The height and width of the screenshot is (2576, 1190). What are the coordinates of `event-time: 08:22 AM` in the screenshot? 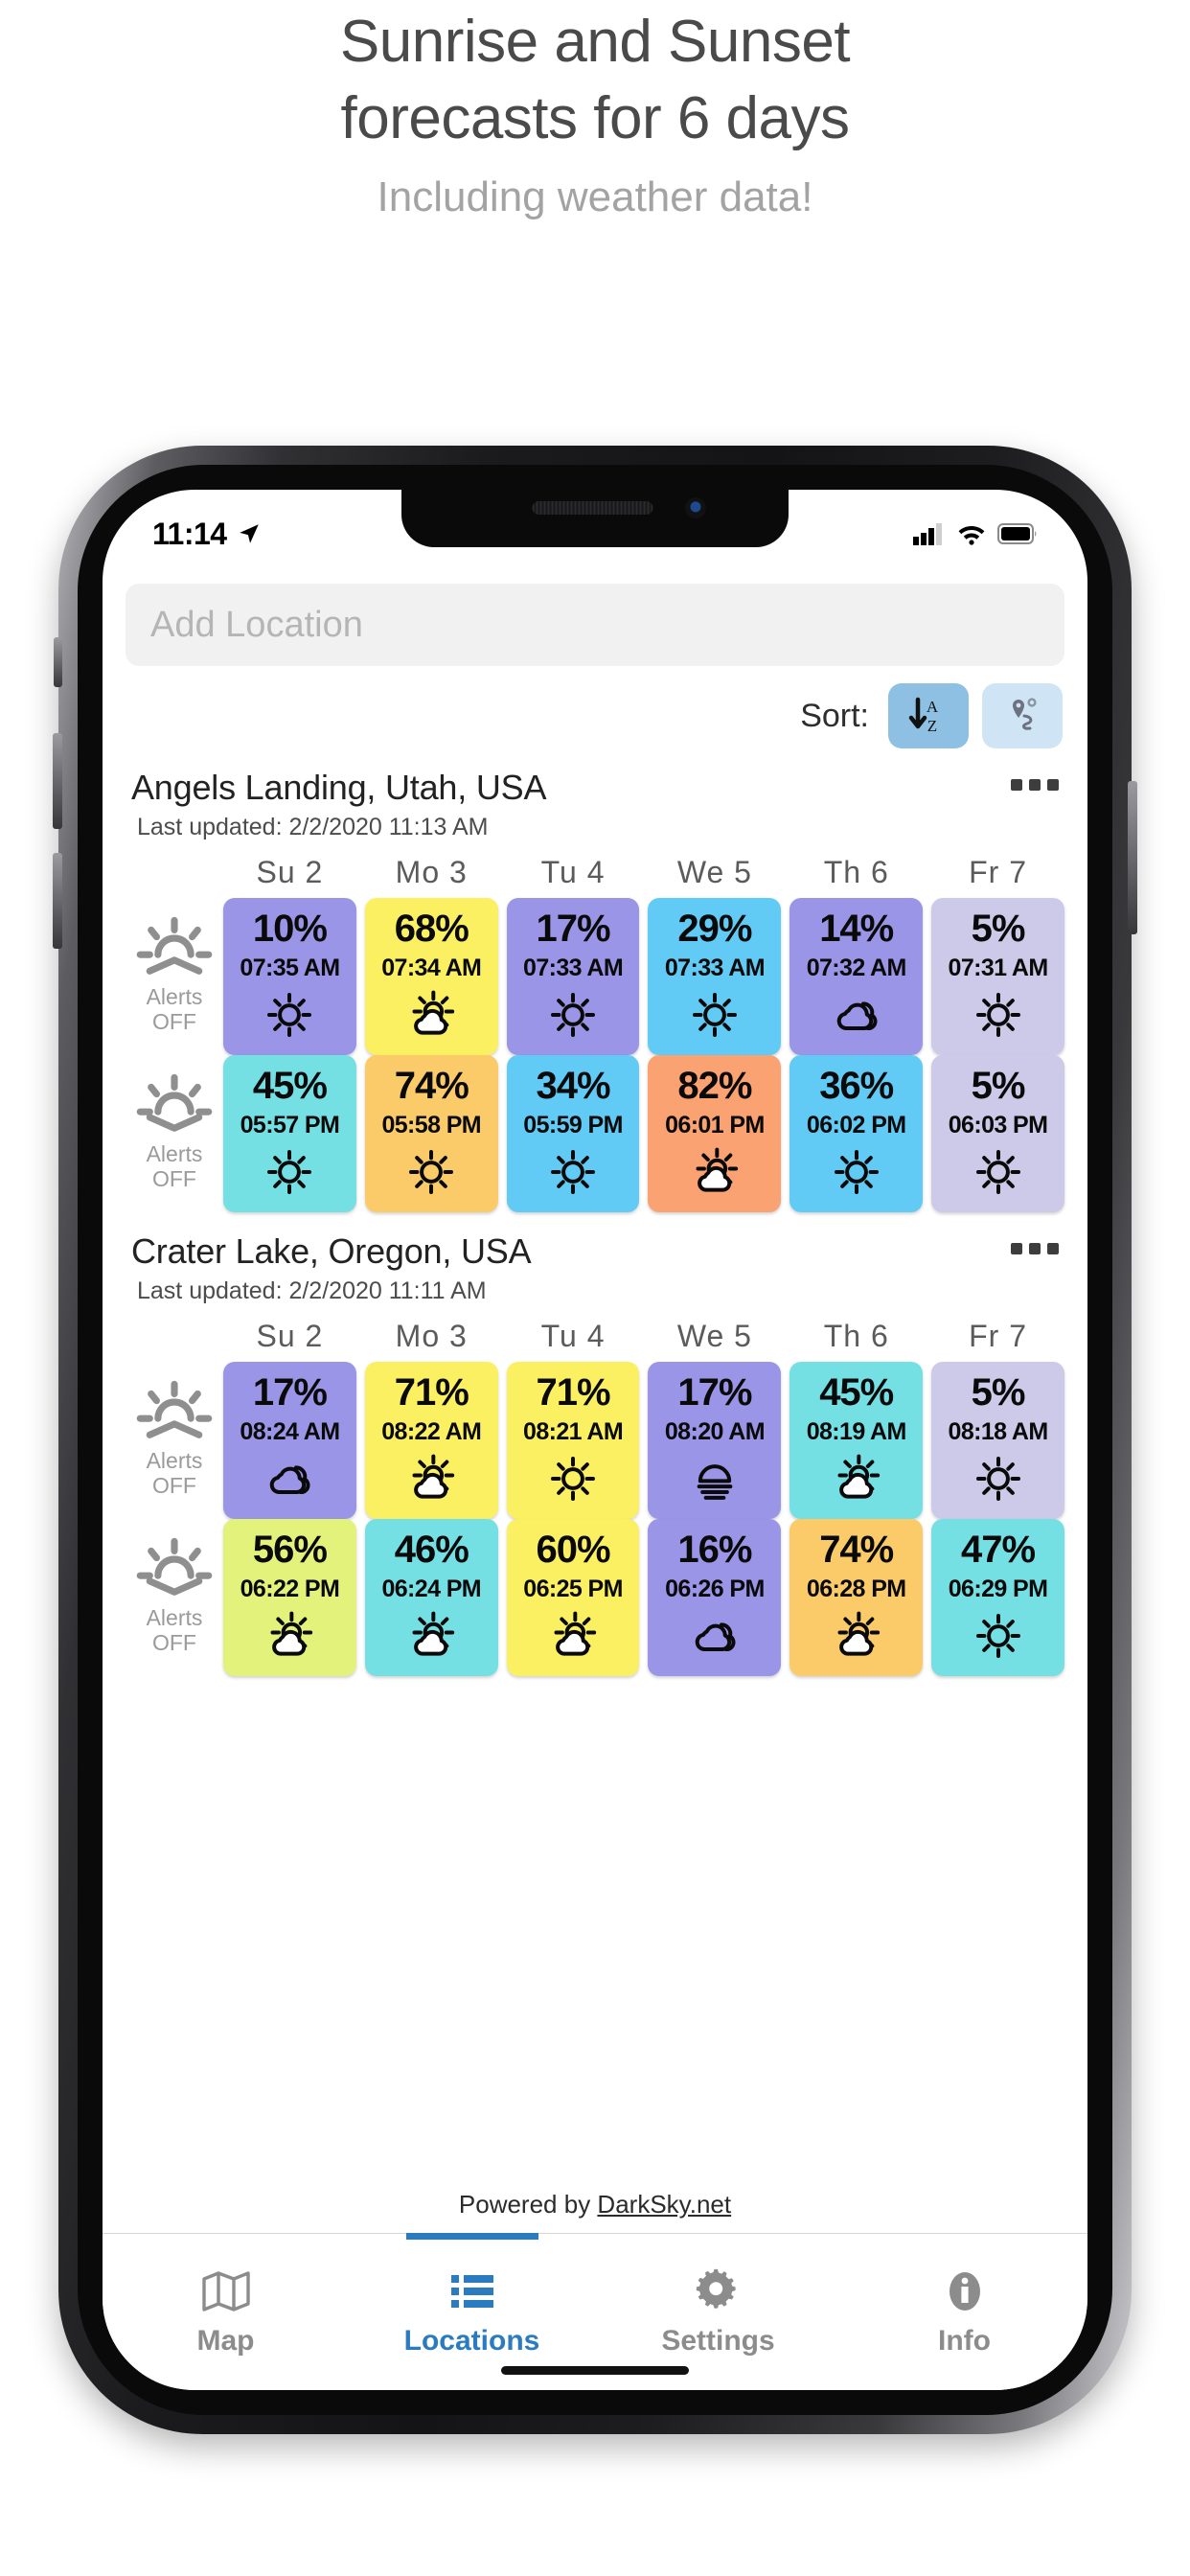 It's located at (432, 1431).